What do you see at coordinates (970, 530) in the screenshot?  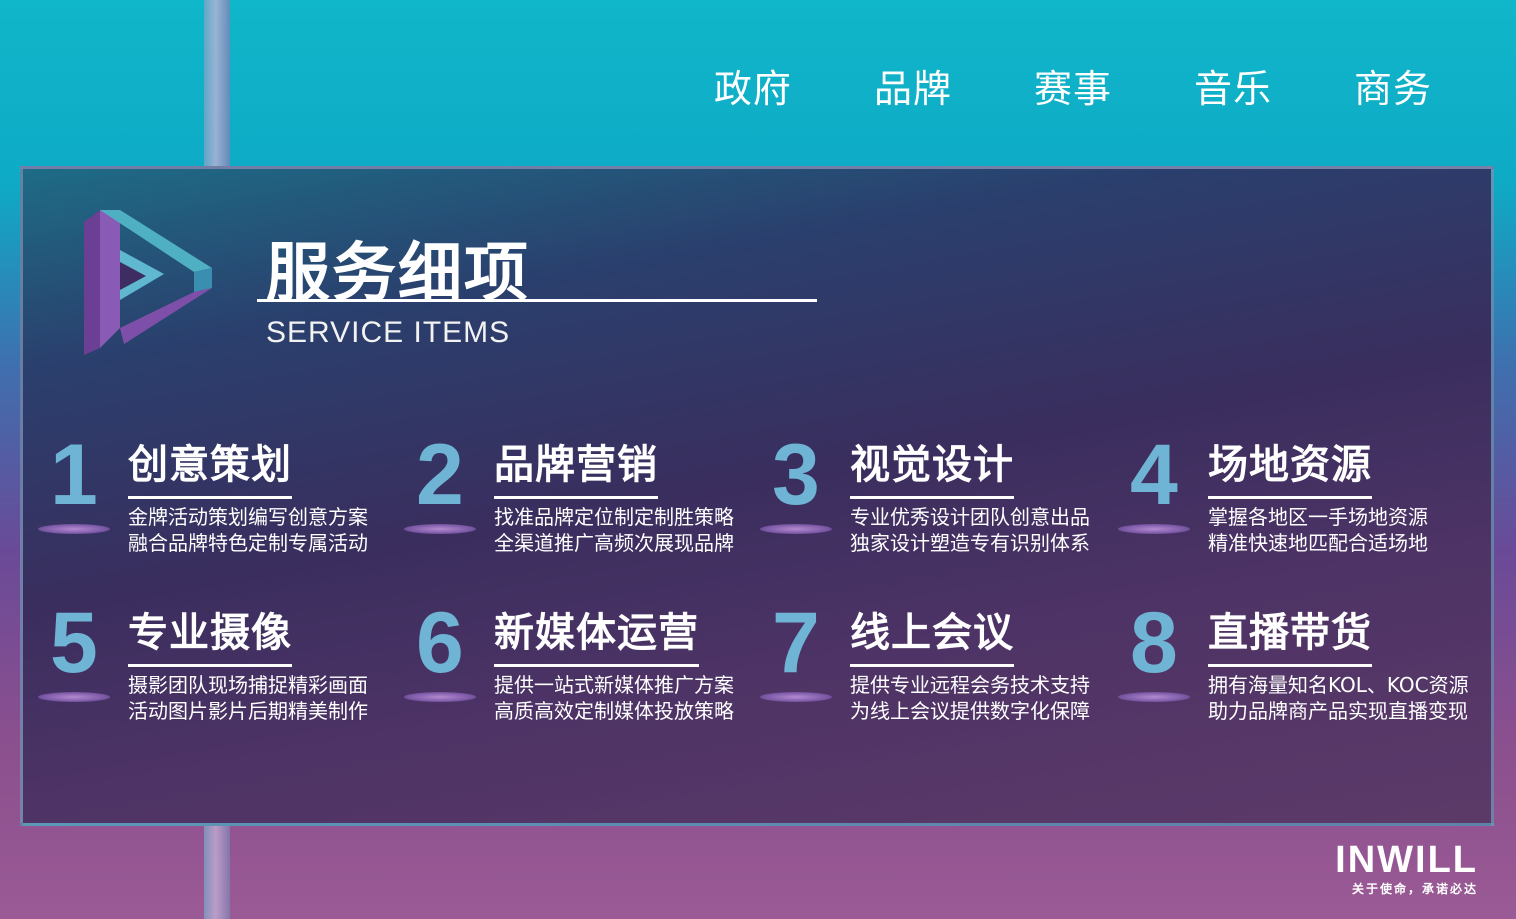 I see `service-description: 专业优秀设计团队创意出品 独家设计塑造专有识别体系` at bounding box center [970, 530].